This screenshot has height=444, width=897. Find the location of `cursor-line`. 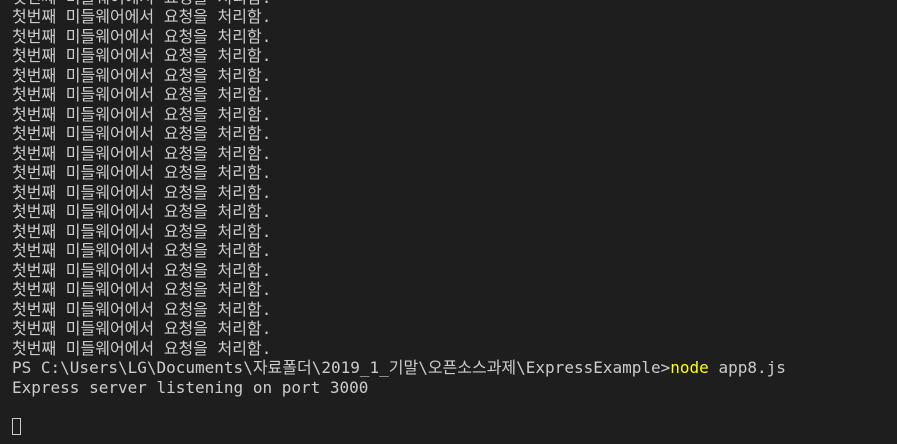

cursor-line is located at coordinates (454, 427).